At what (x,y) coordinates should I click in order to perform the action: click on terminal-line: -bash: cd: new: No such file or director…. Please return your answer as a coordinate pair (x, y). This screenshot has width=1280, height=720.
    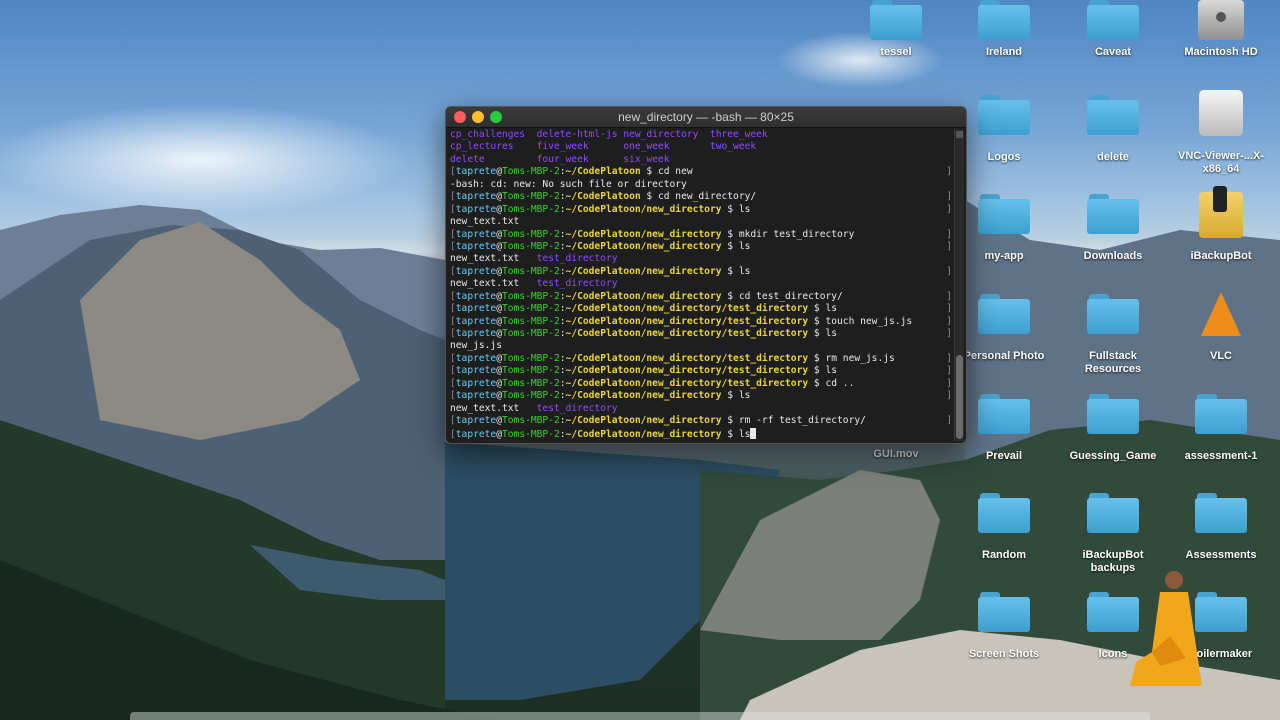
    Looking at the image, I should click on (701, 185).